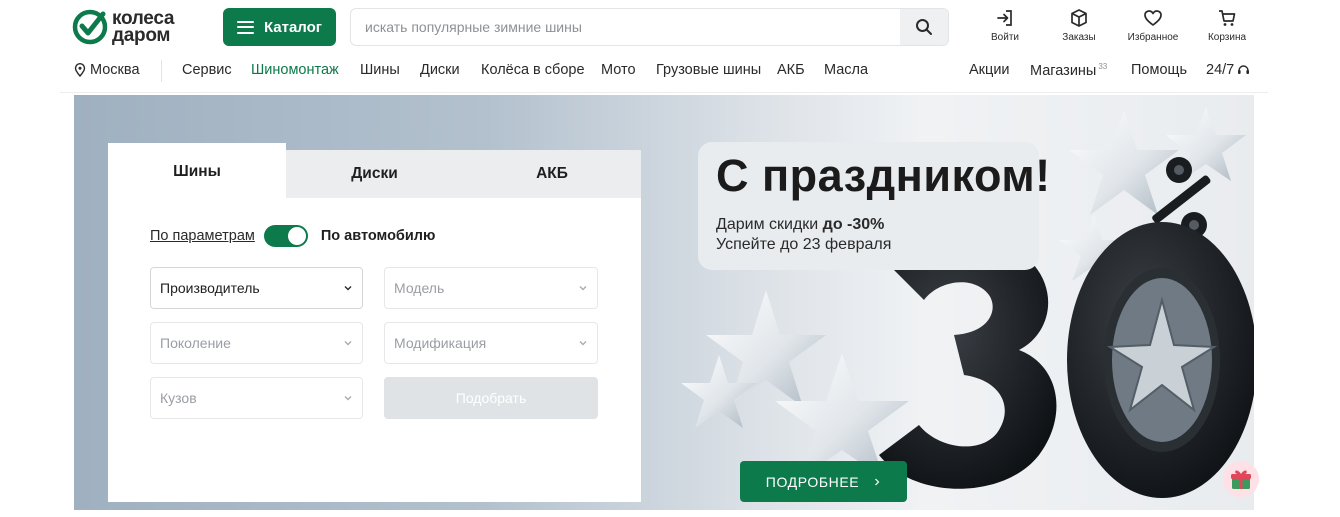 This screenshot has height=517, width=1340. I want to click on modification-select: Модификация, so click(491, 343).